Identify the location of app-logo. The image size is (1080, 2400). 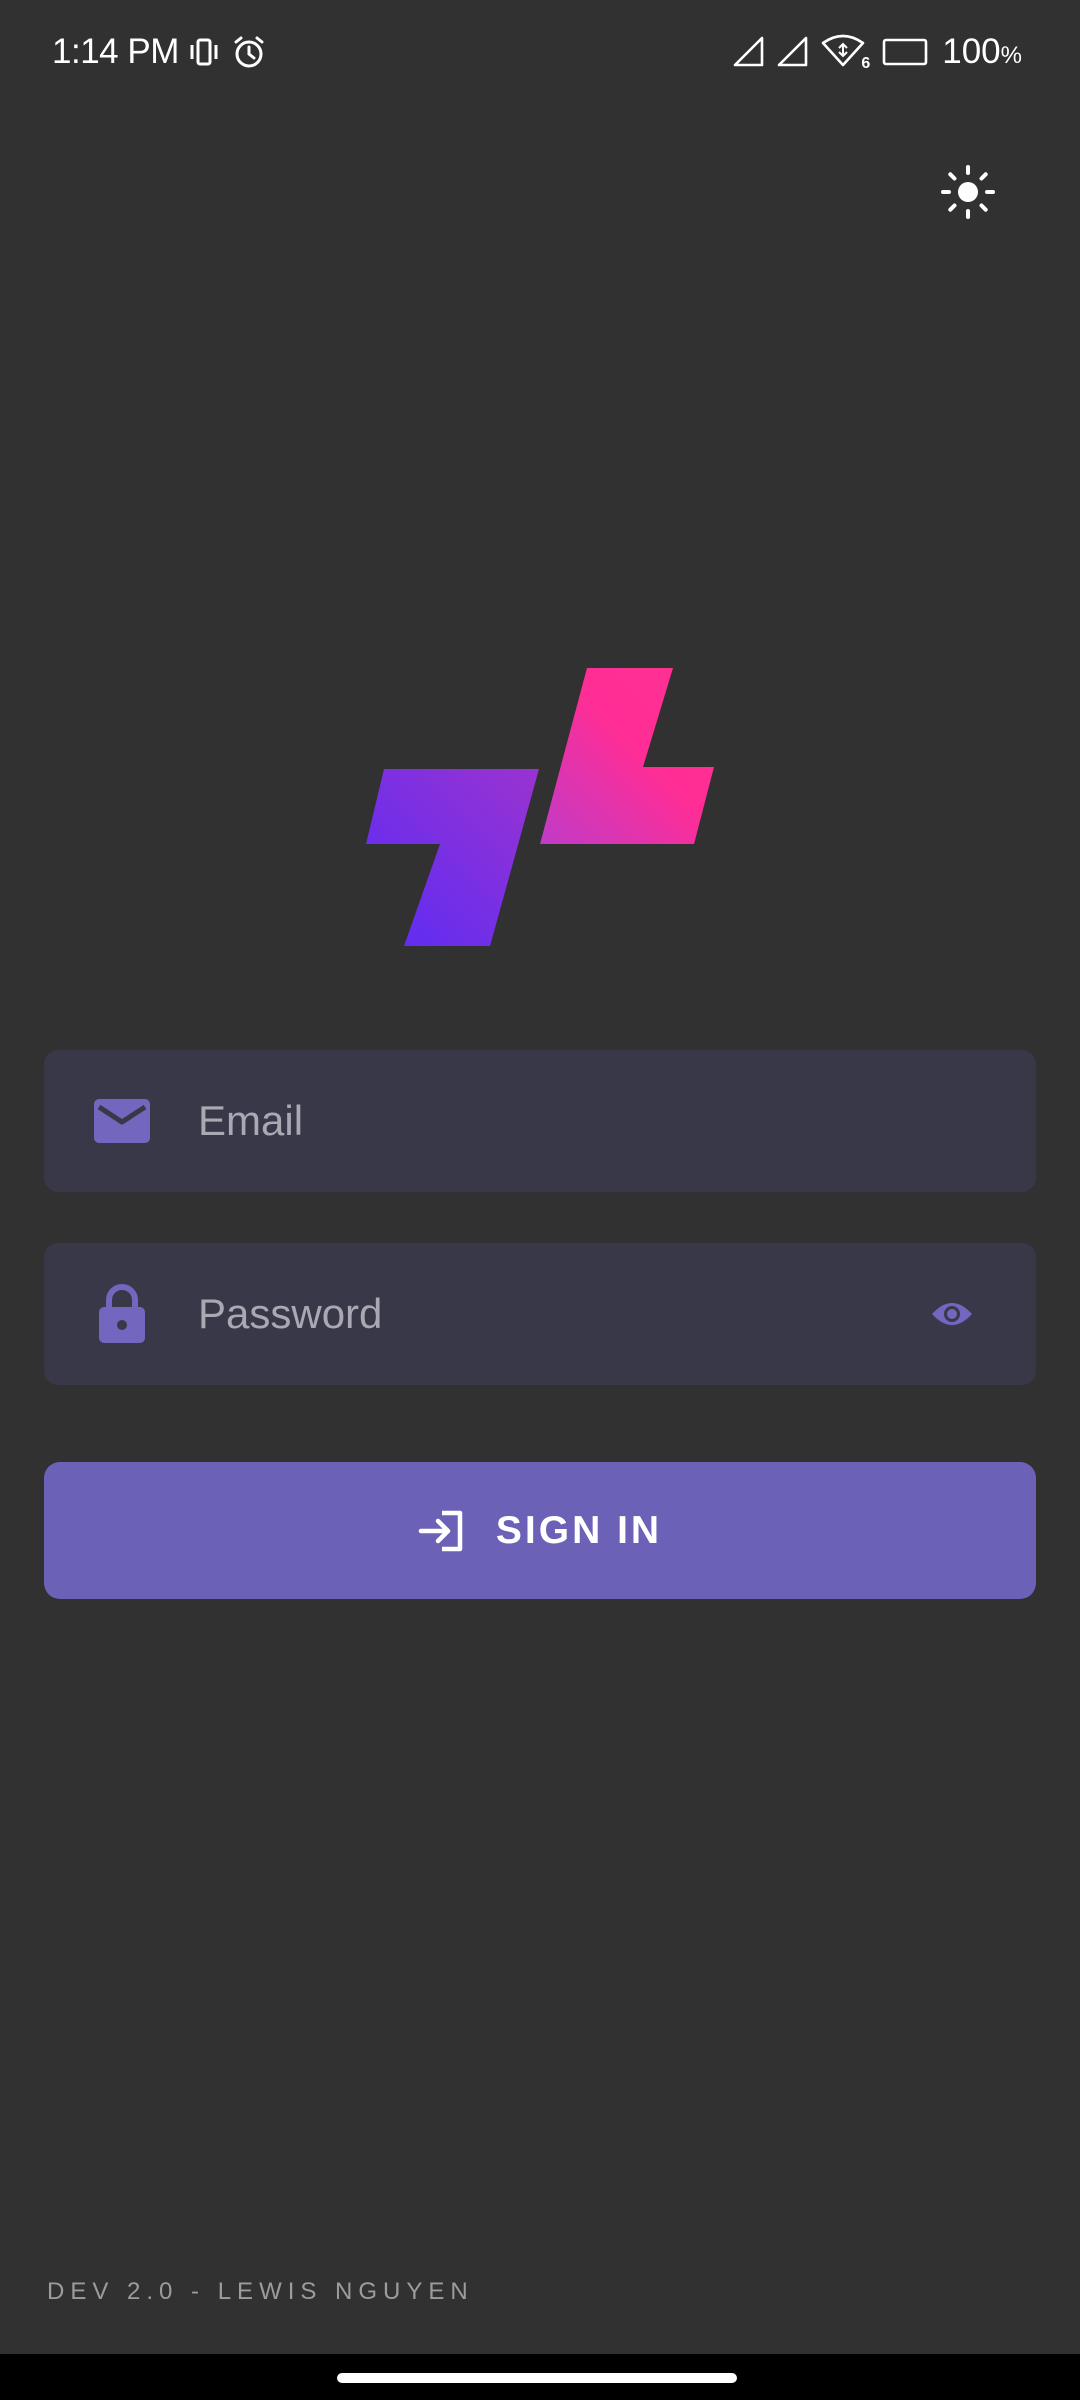
(539, 808).